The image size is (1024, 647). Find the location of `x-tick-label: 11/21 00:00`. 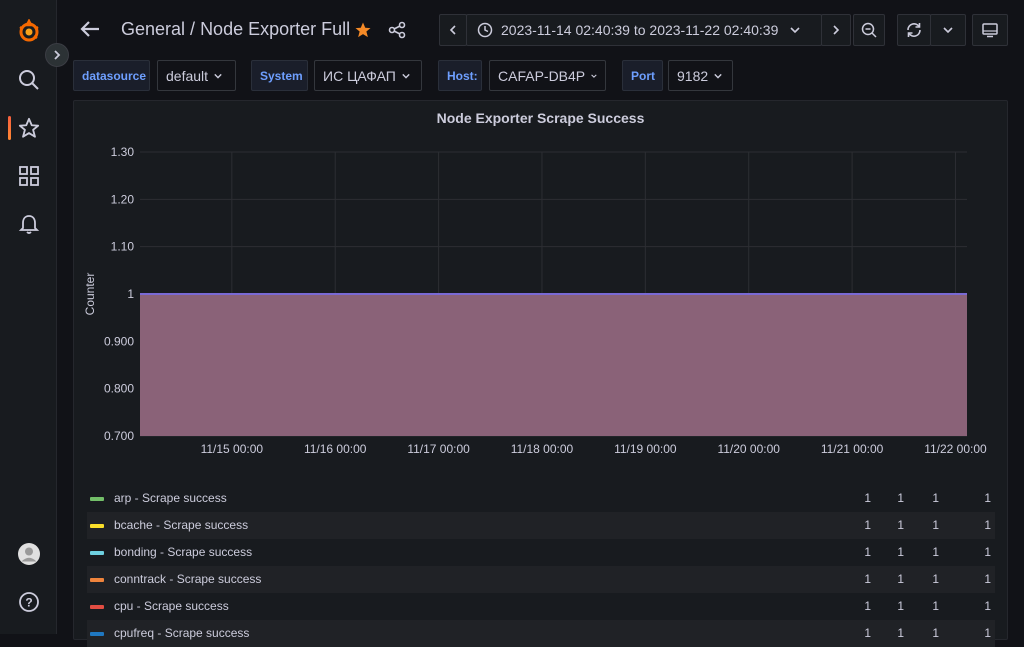

x-tick-label: 11/21 00:00 is located at coordinates (852, 449).